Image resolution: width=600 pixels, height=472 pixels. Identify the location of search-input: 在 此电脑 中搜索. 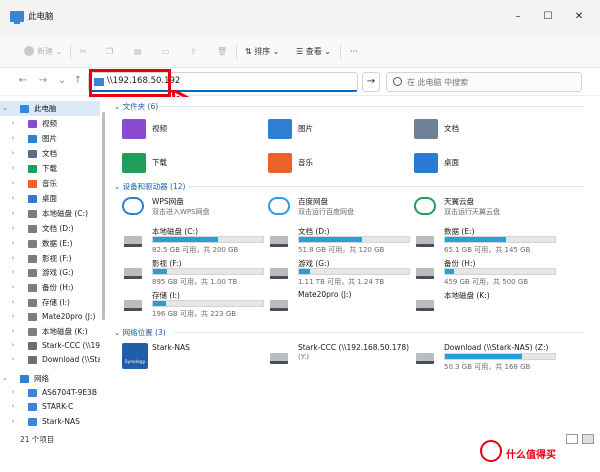
(437, 82).